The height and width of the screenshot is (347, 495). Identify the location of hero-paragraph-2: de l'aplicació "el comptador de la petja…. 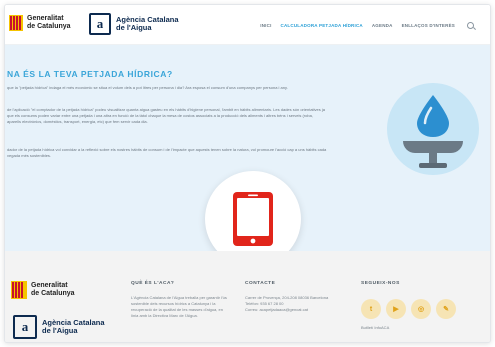
(166, 115).